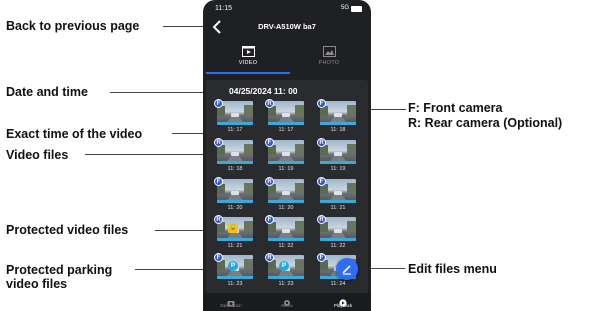 The width and height of the screenshot is (590, 311). What do you see at coordinates (248, 63) in the screenshot?
I see `tab-video-label: VIDEO` at bounding box center [248, 63].